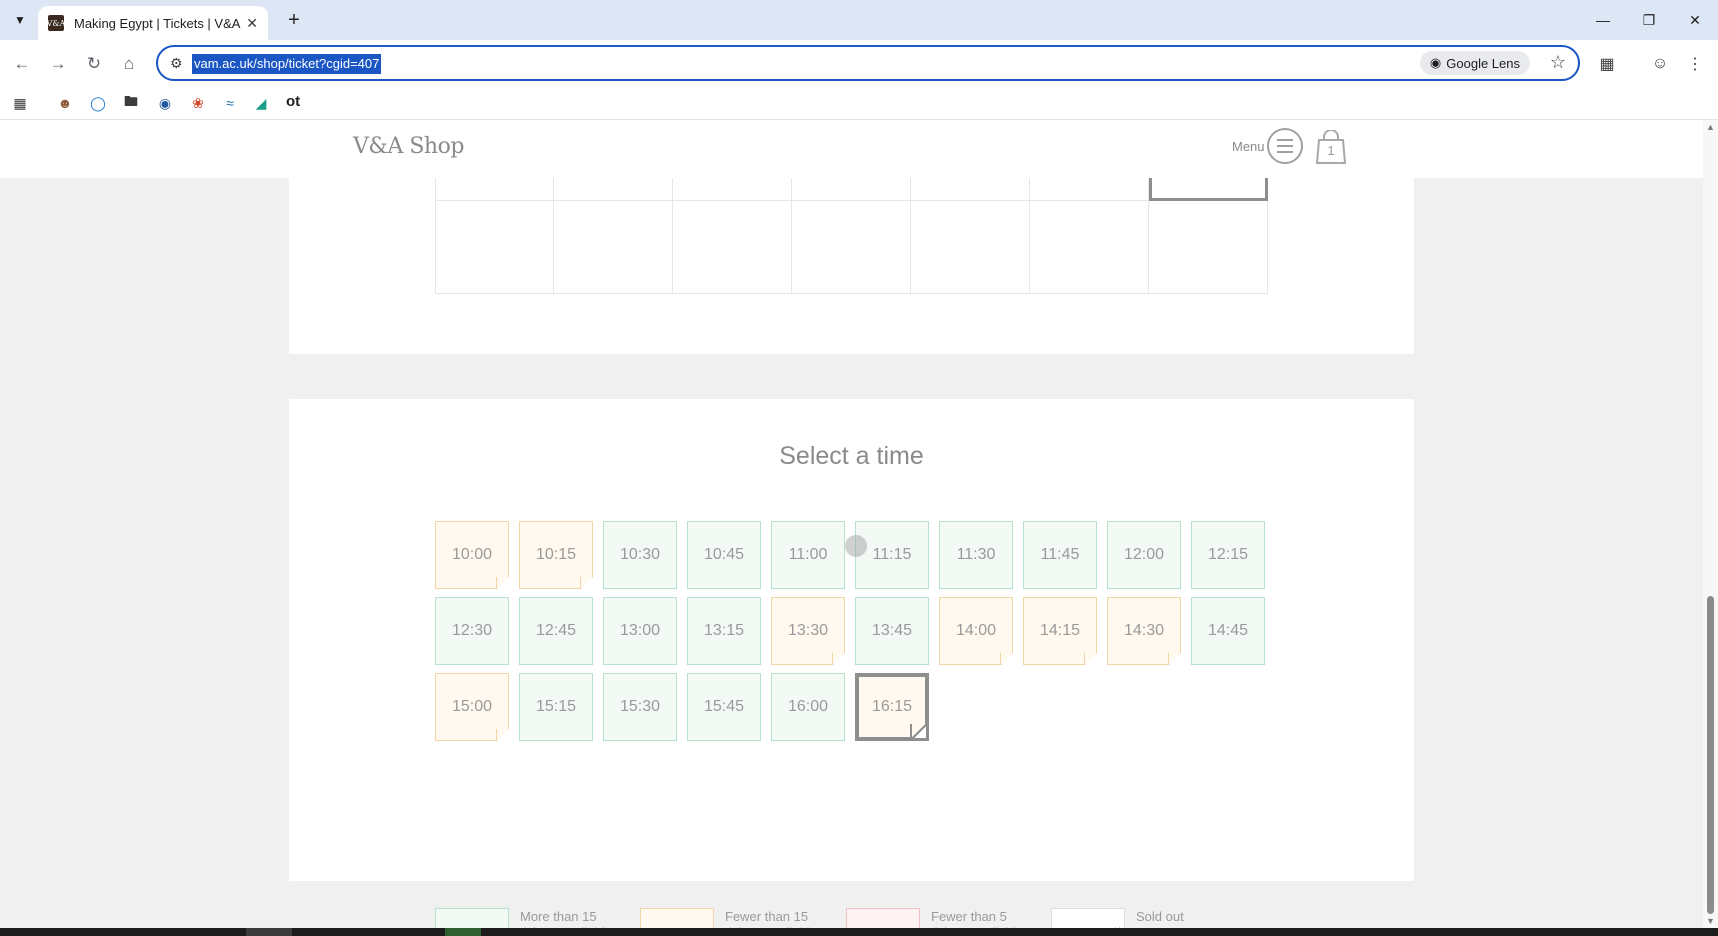 The height and width of the screenshot is (936, 1718). I want to click on time-slot-label: 12:45, so click(556, 630).